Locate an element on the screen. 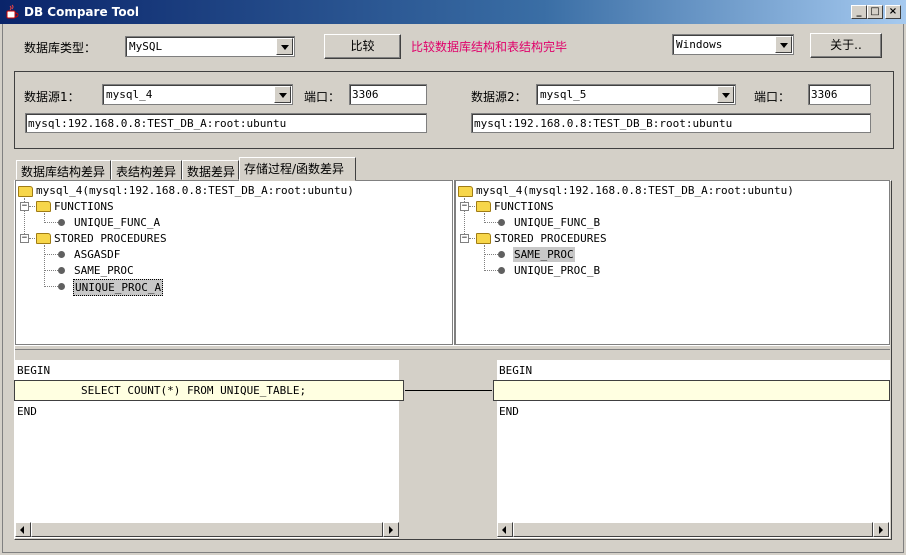 The image size is (906, 555). tree-procedure-item: SAME_PROC is located at coordinates (104, 270).